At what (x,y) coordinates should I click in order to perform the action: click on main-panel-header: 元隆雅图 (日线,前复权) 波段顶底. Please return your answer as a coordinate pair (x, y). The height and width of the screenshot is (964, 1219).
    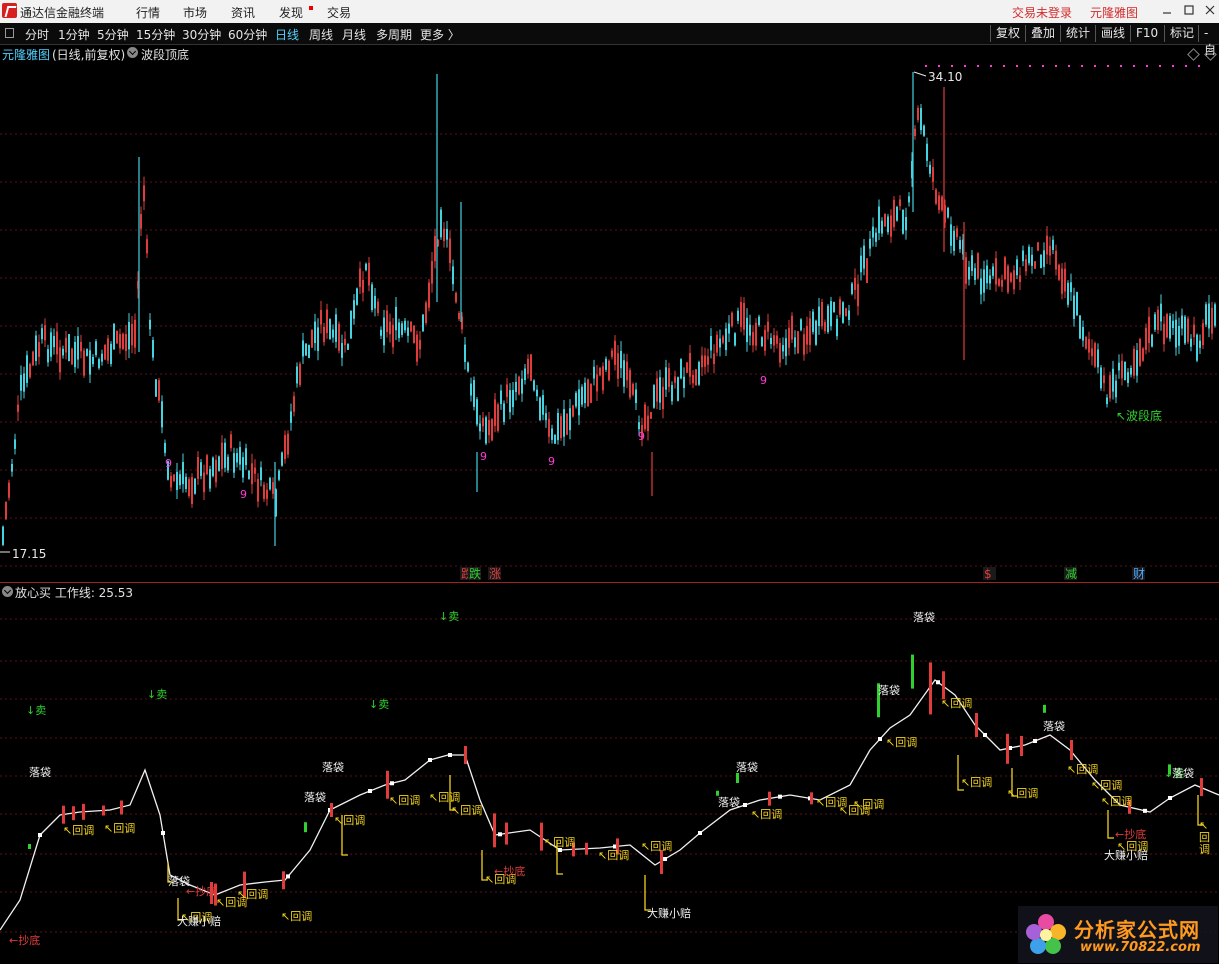
    Looking at the image, I should click on (609, 54).